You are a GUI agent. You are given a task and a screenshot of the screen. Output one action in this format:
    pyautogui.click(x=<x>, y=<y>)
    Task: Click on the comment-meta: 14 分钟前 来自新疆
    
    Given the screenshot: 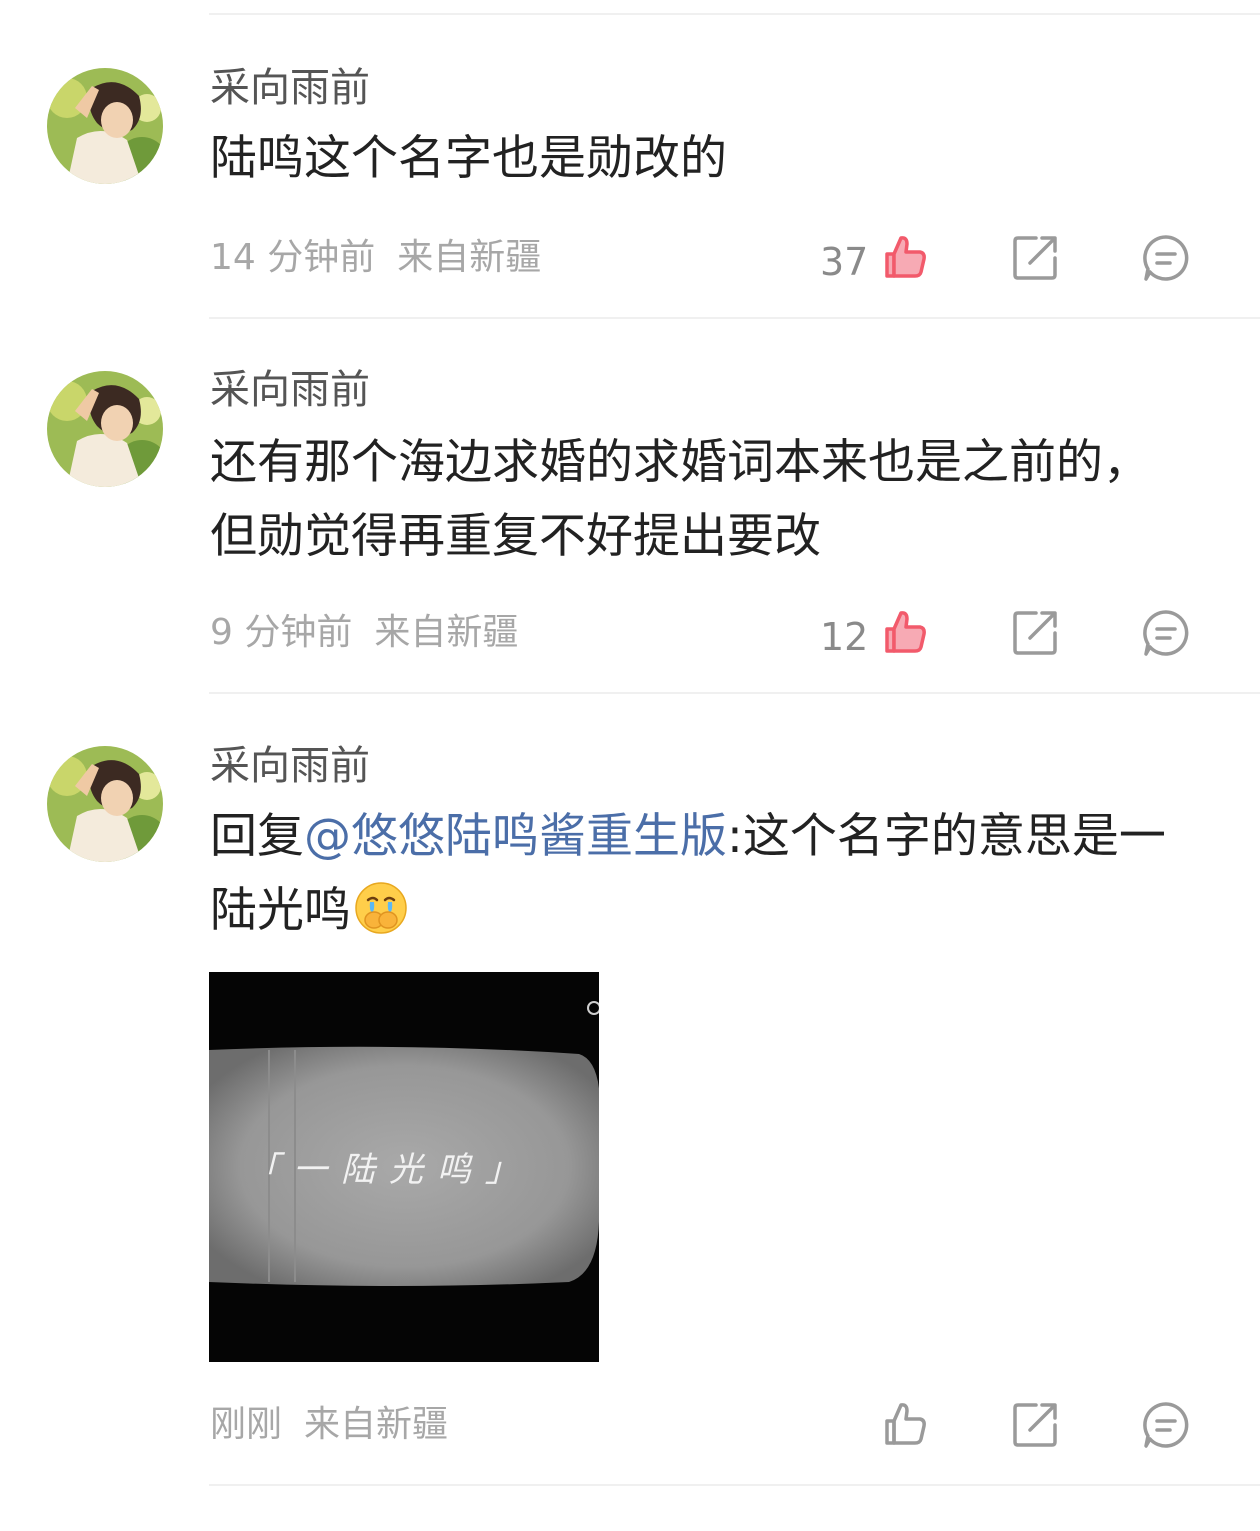 What is the action you would take?
    pyautogui.click(x=375, y=258)
    